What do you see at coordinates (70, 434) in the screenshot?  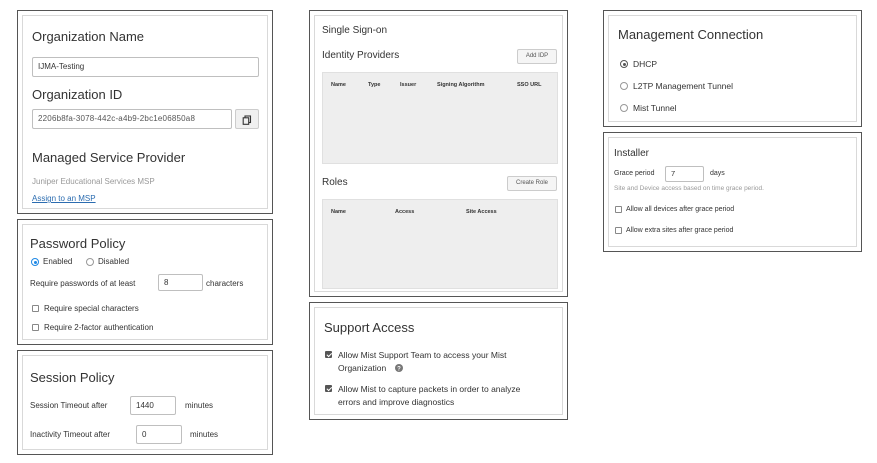 I see `inactivity-timeout-label: Inactivity Timeout after` at bounding box center [70, 434].